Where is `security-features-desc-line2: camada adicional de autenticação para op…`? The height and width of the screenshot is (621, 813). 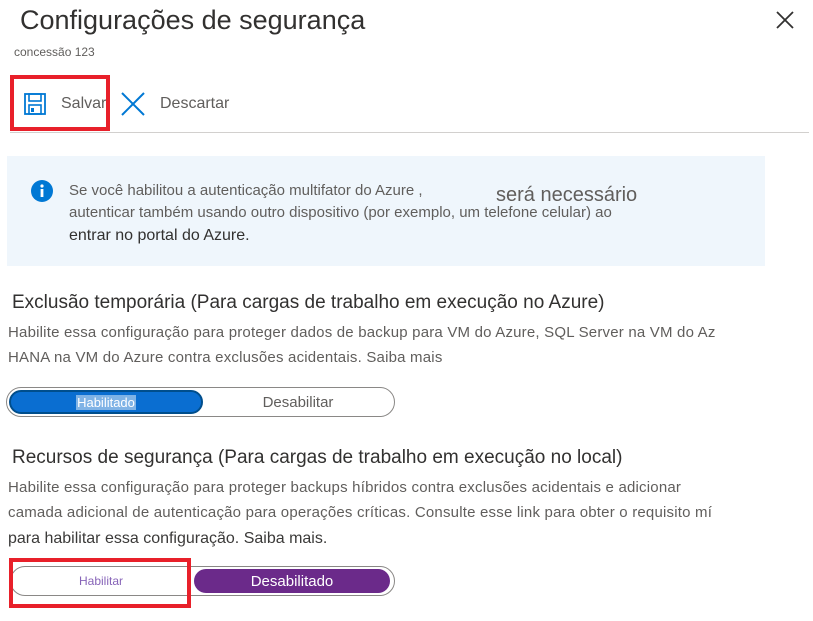 security-features-desc-line2: camada adicional de autenticação para op… is located at coordinates (360, 512).